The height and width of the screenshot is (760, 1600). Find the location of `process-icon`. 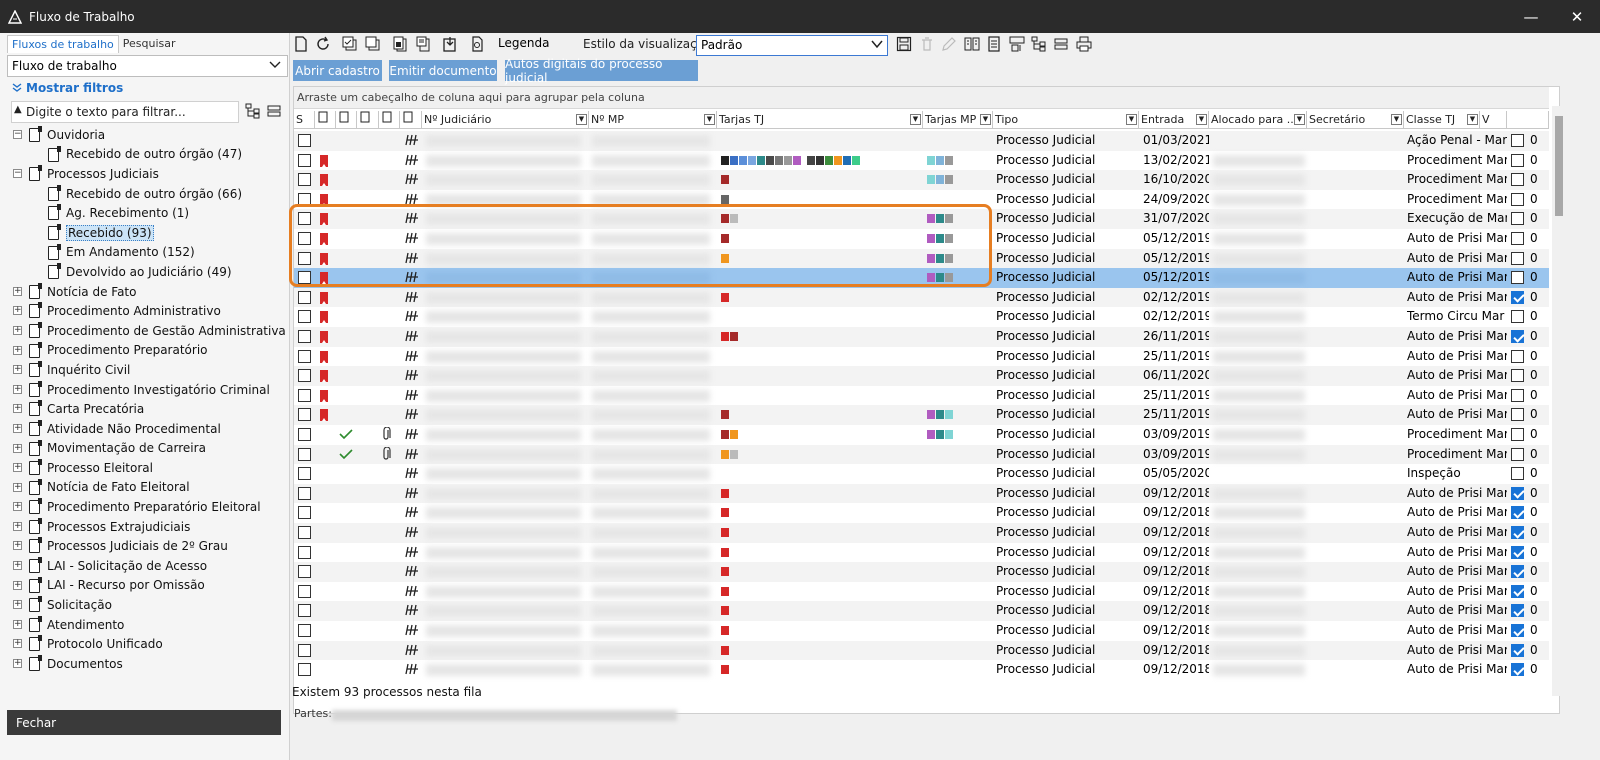

process-icon is located at coordinates (413, 672).